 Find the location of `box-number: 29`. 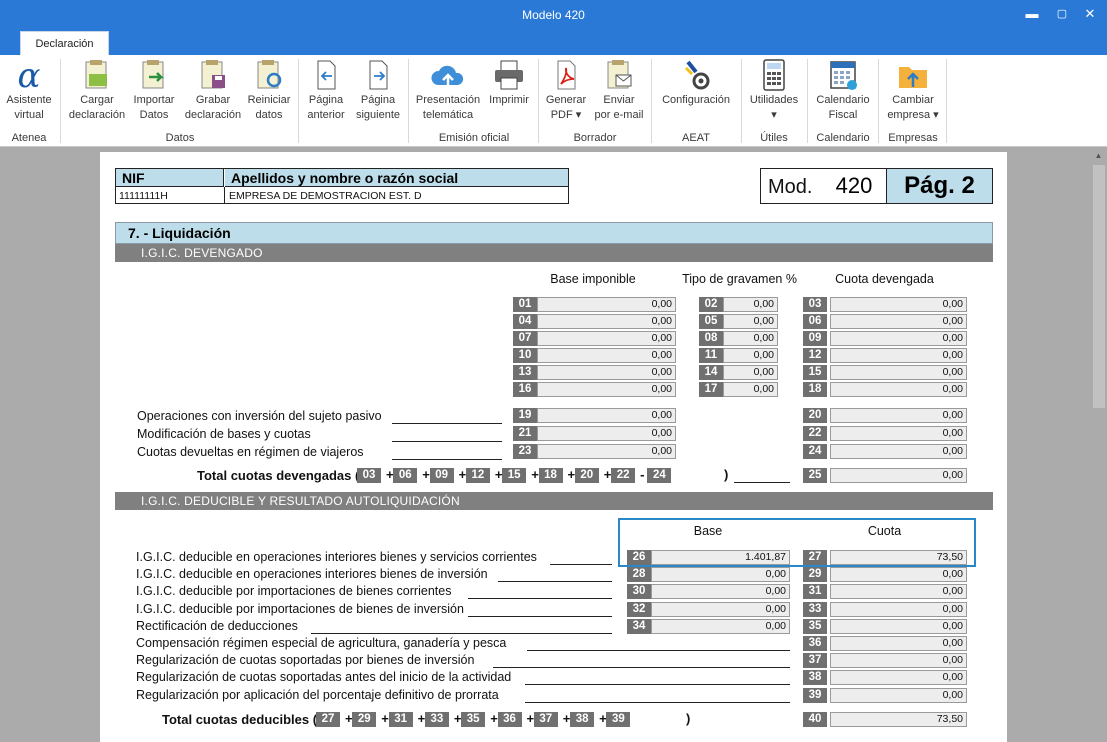

box-number: 29 is located at coordinates (815, 575).